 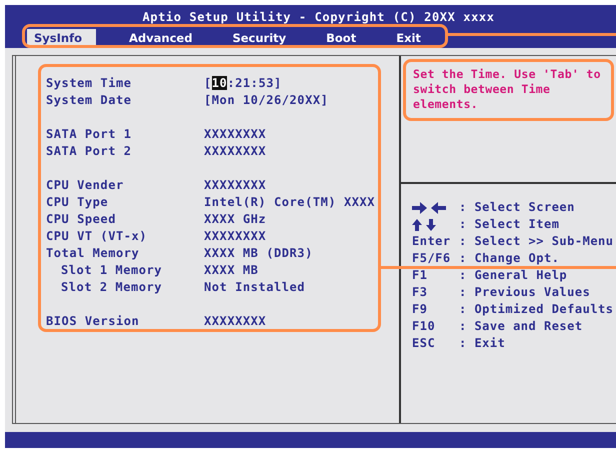 I want to click on key-action: : Select Screen, so click(x=517, y=207).